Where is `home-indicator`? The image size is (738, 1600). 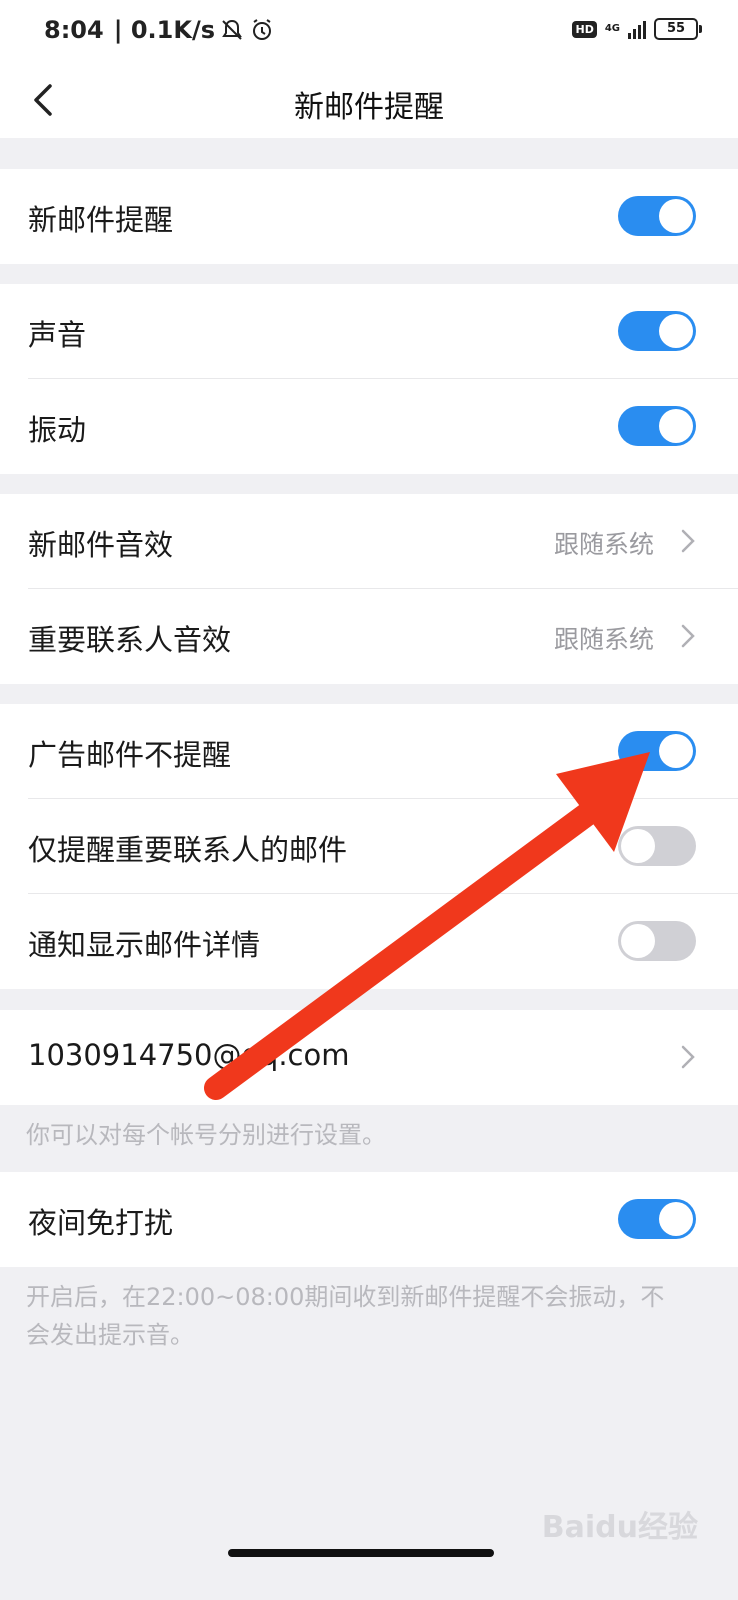 home-indicator is located at coordinates (361, 1553).